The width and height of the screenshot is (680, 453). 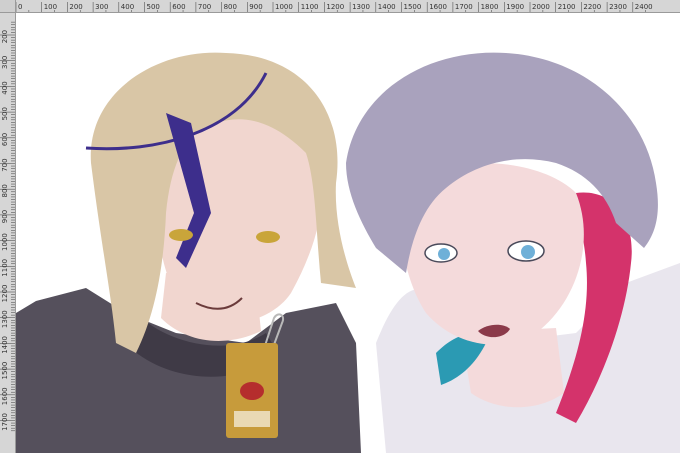 What do you see at coordinates (644, 7) in the screenshot?
I see `ruler-label: 2400` at bounding box center [644, 7].